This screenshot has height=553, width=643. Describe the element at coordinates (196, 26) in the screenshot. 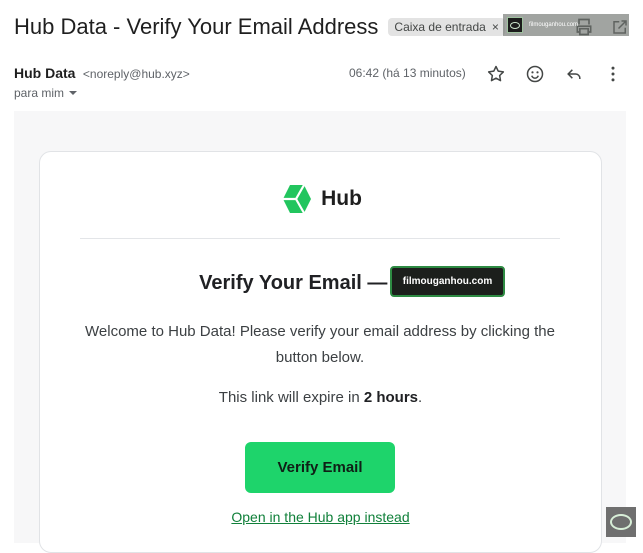

I see `email-subject: Hub Data - Verify Your Email Address` at that location.